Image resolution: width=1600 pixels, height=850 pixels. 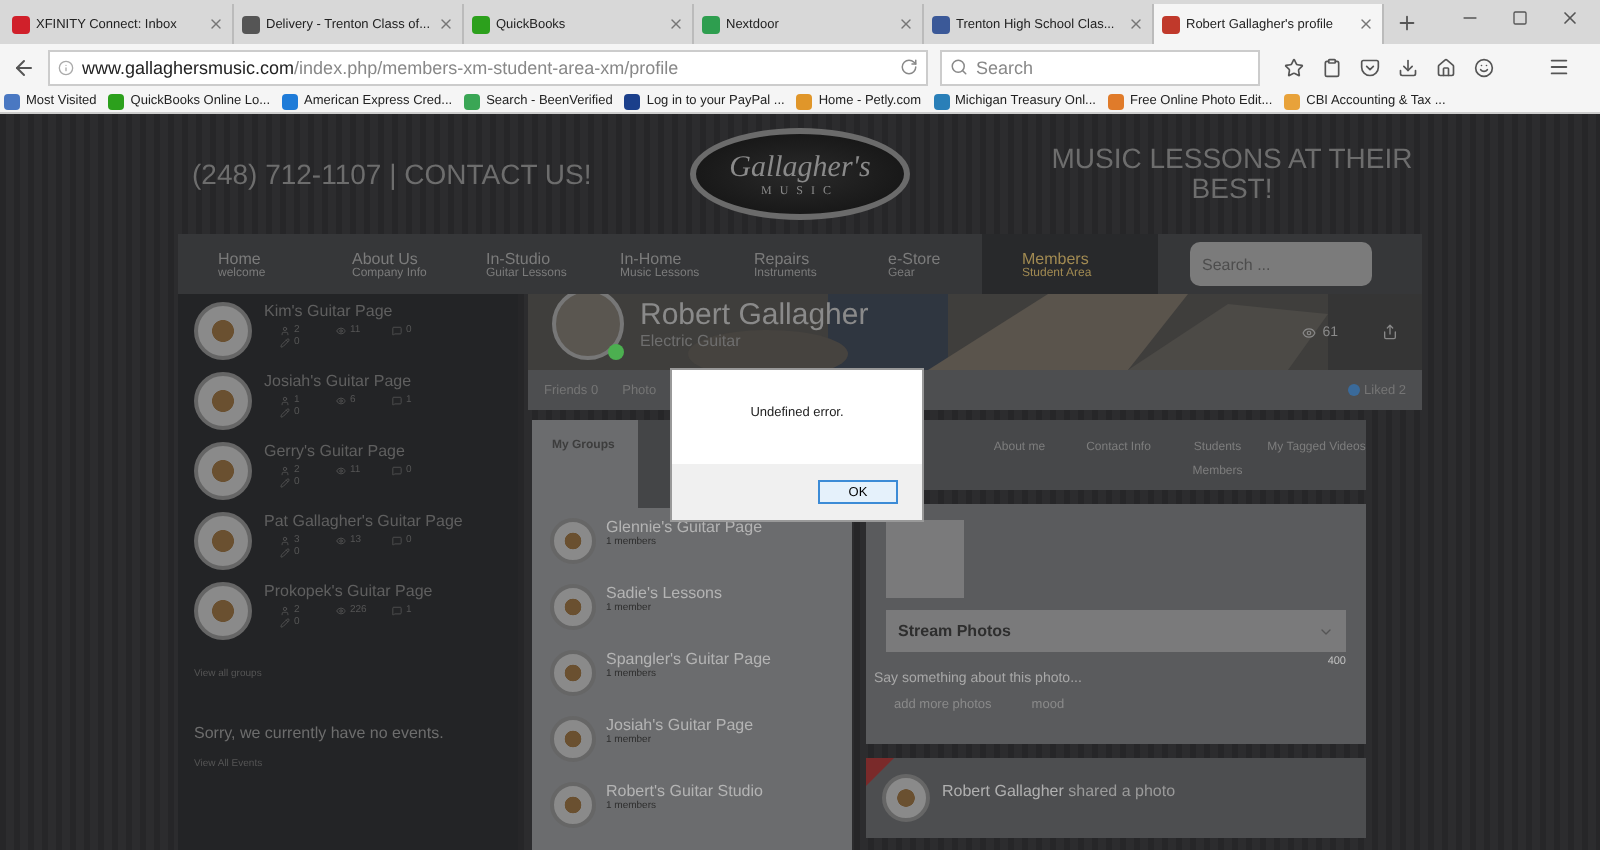 What do you see at coordinates (1232, 174) in the screenshot?
I see `tagline: MUSIC LESSONS AT THEIR BEST!` at bounding box center [1232, 174].